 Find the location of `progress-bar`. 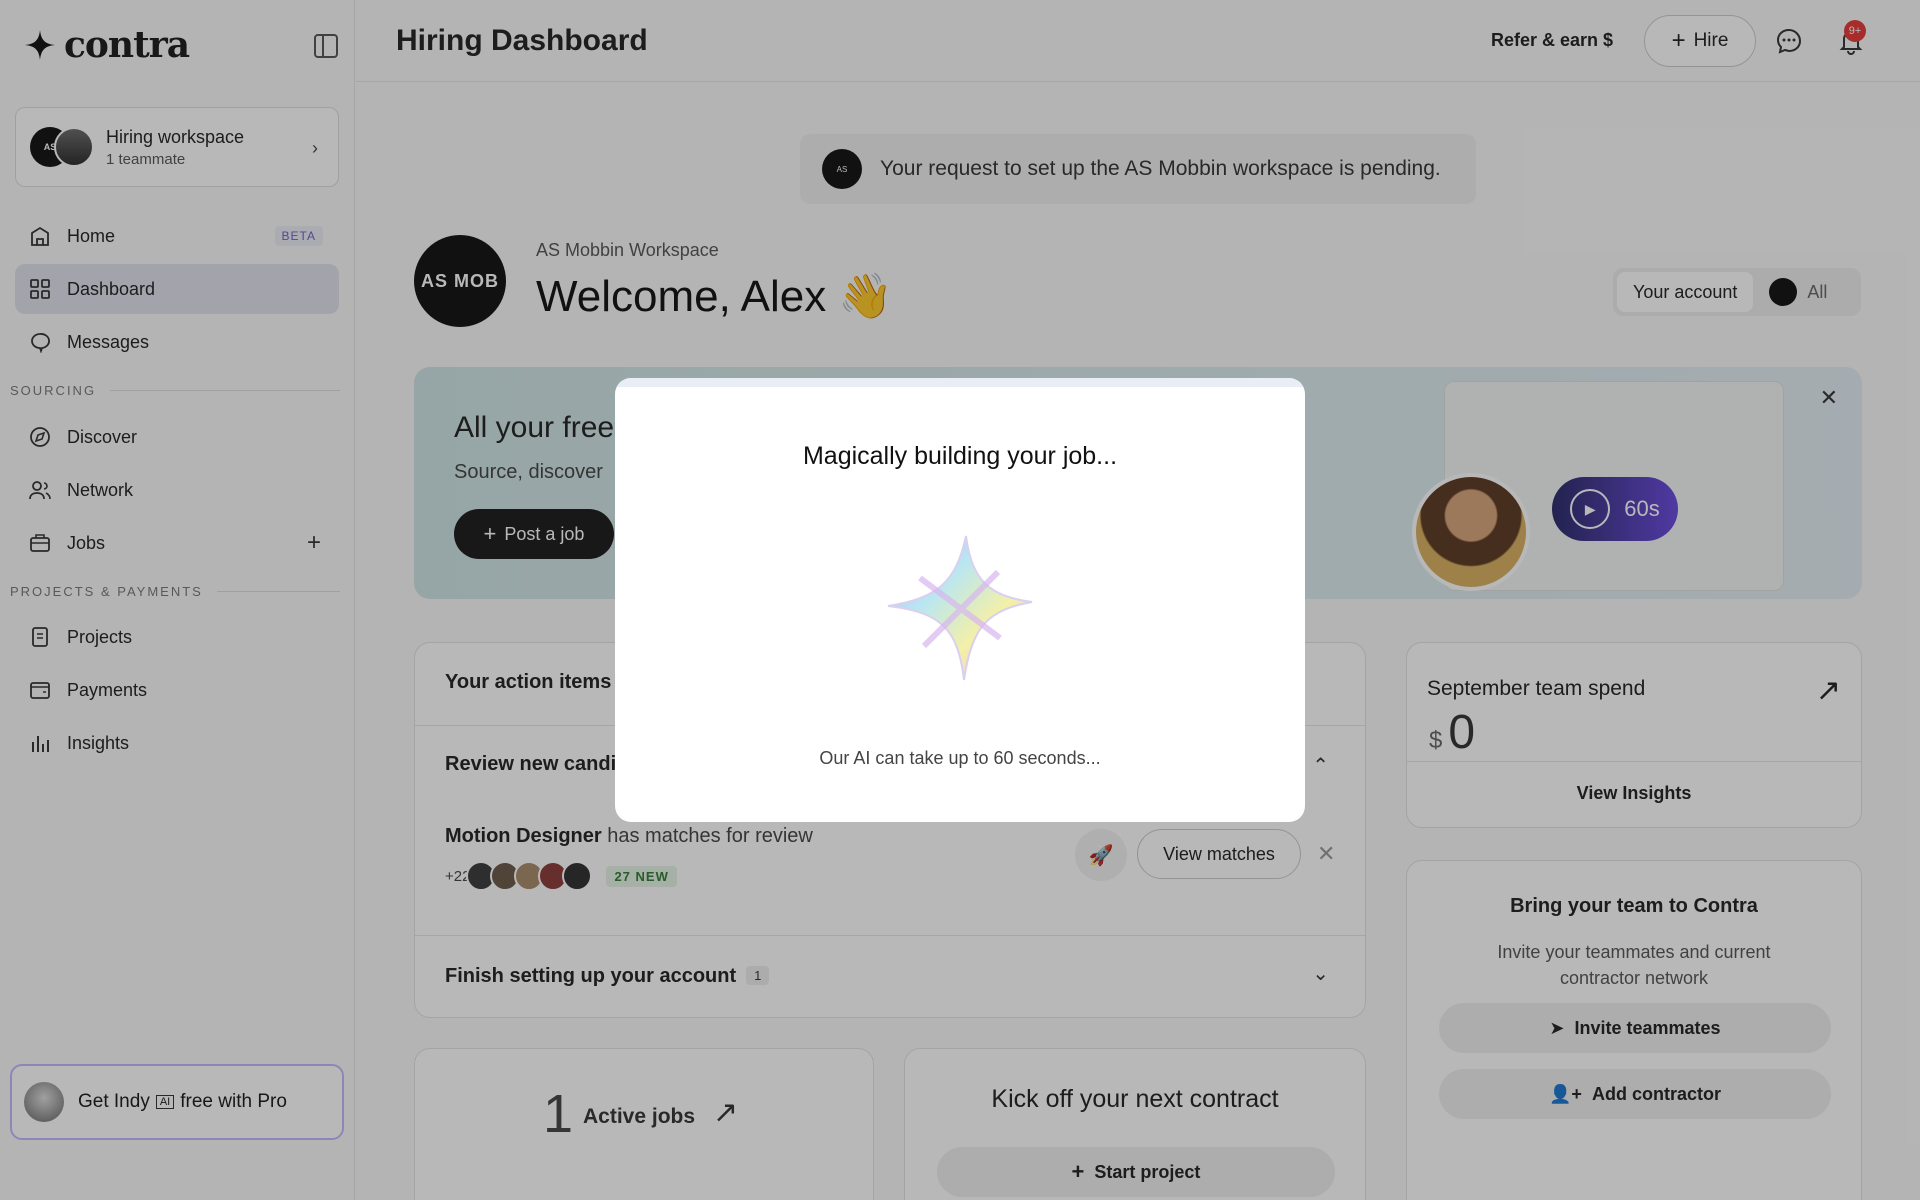

progress-bar is located at coordinates (960, 382).